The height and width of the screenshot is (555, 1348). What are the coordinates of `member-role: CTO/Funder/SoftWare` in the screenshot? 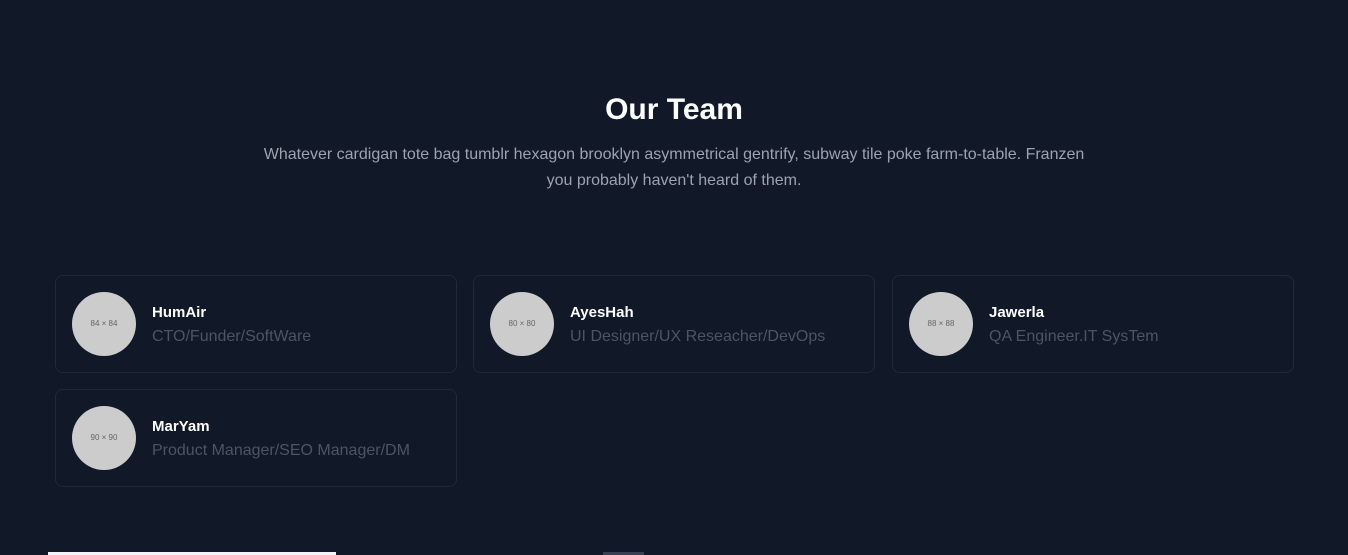 It's located at (232, 336).